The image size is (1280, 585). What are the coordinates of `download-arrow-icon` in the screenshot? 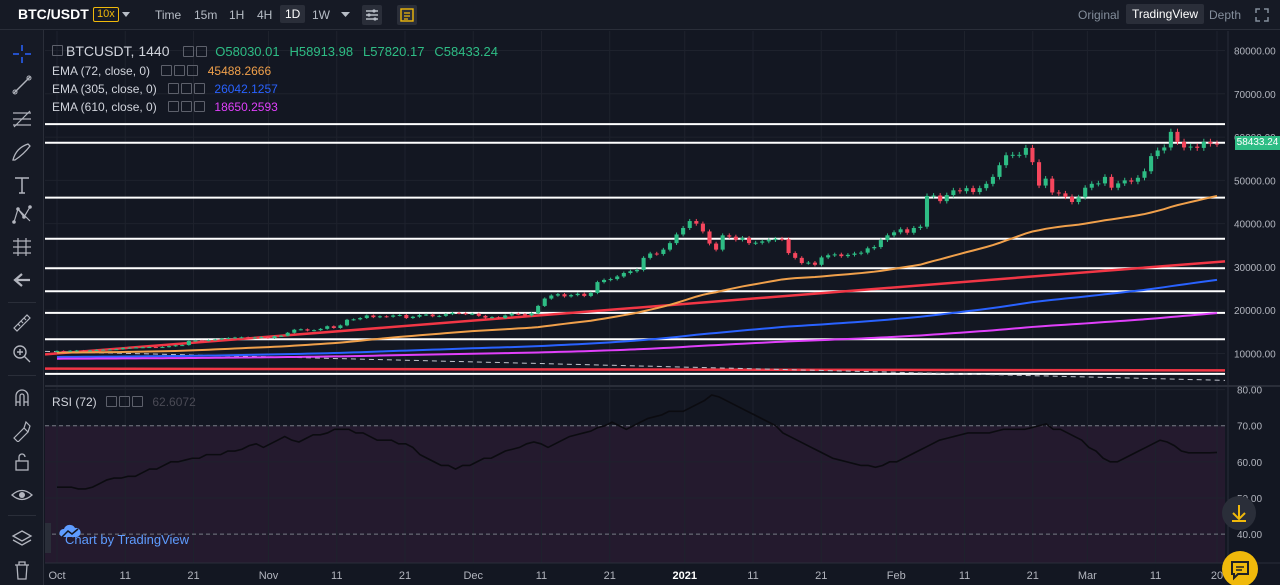 It's located at (1239, 513).